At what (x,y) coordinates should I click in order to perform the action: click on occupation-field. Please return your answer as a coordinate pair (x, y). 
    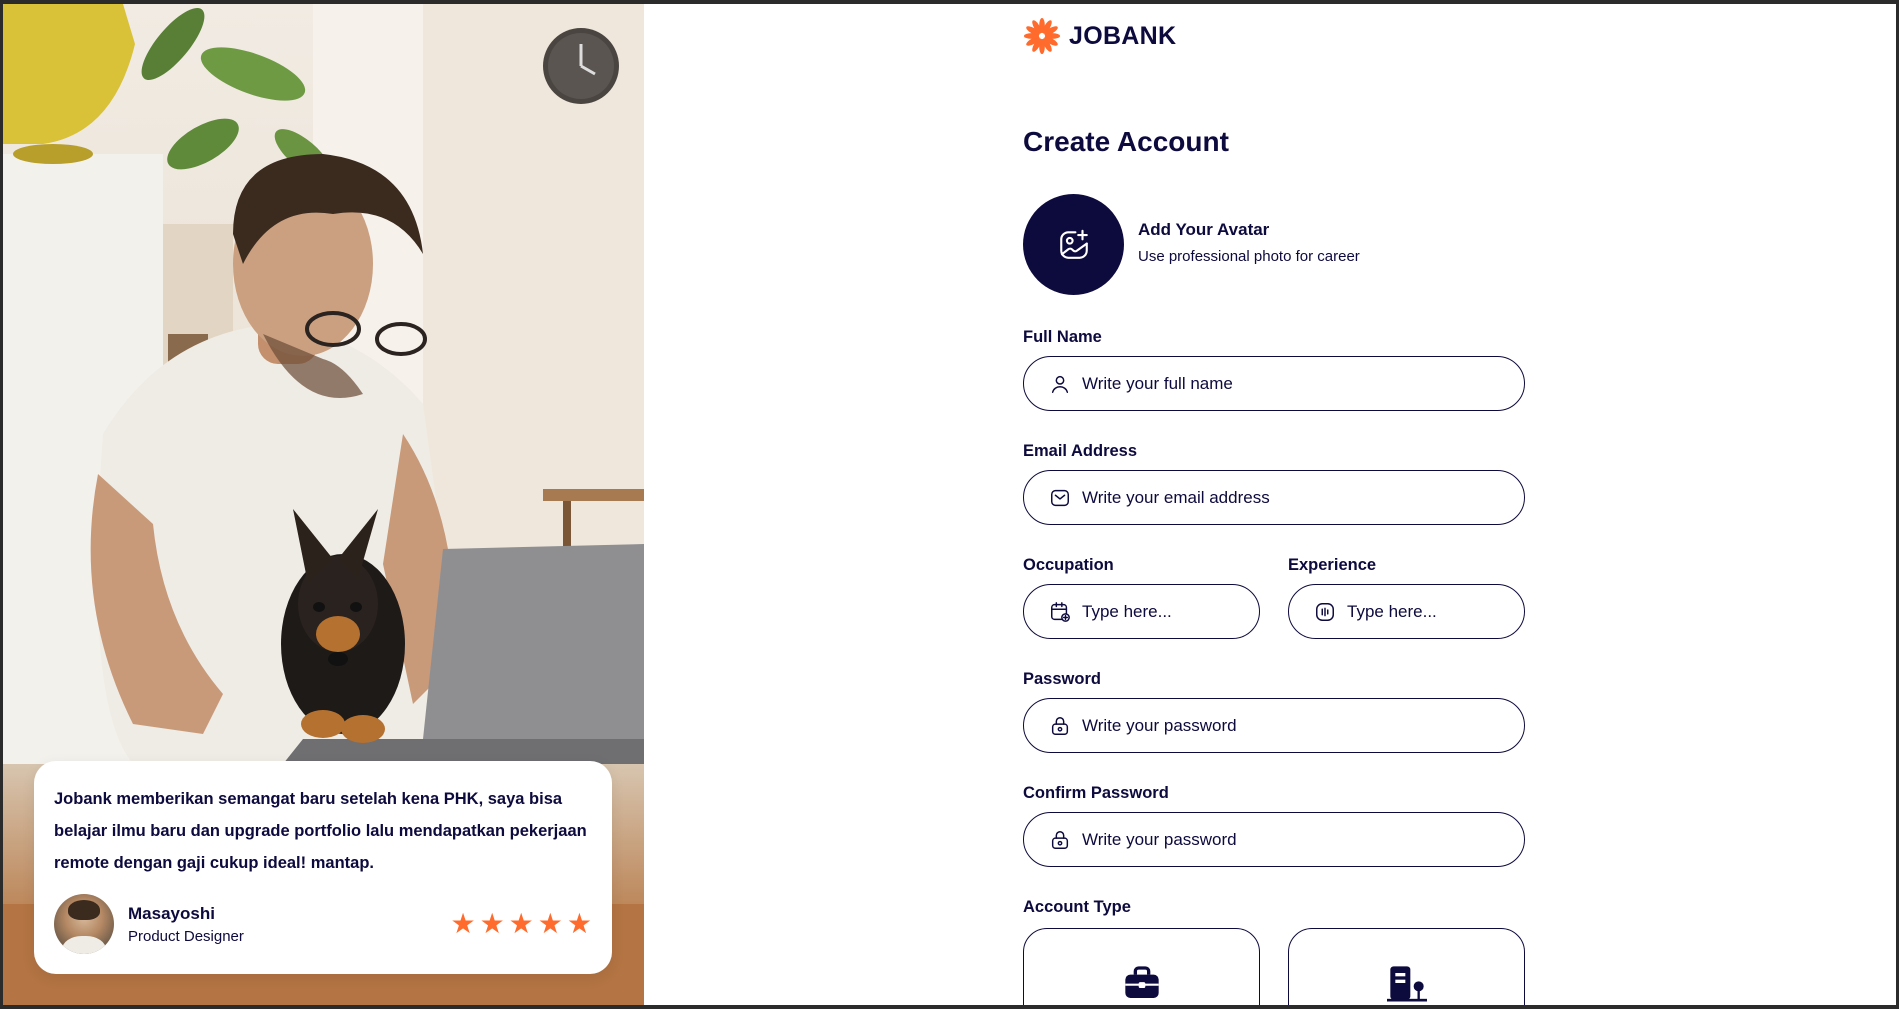
    Looking at the image, I should click on (1141, 611).